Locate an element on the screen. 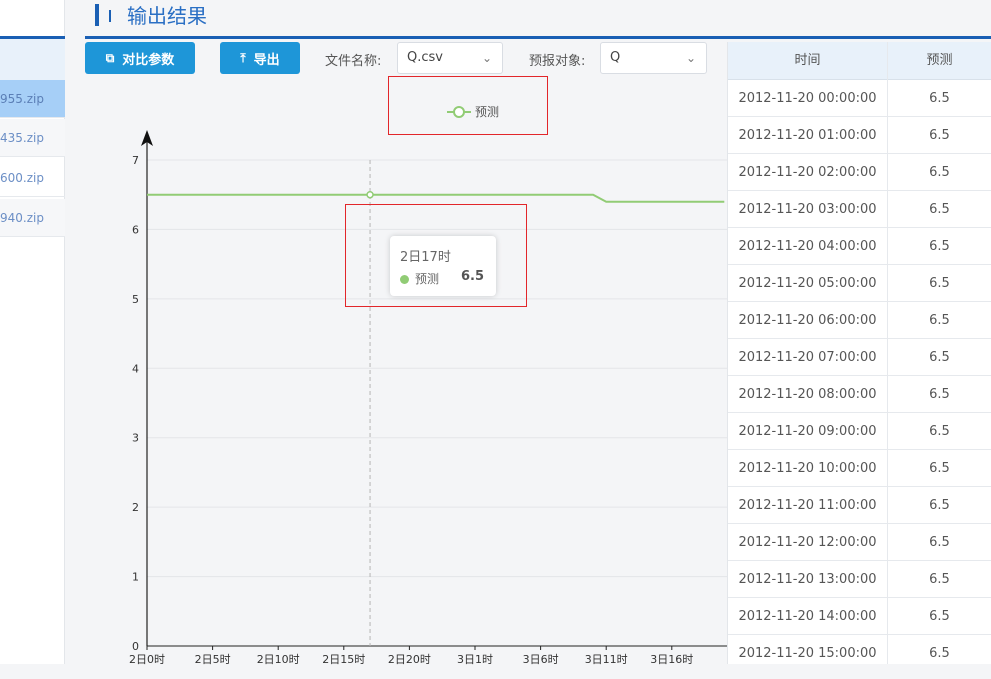 This screenshot has width=991, height=679. time-cell: 2012-11-20 15:00:00 is located at coordinates (807, 653).